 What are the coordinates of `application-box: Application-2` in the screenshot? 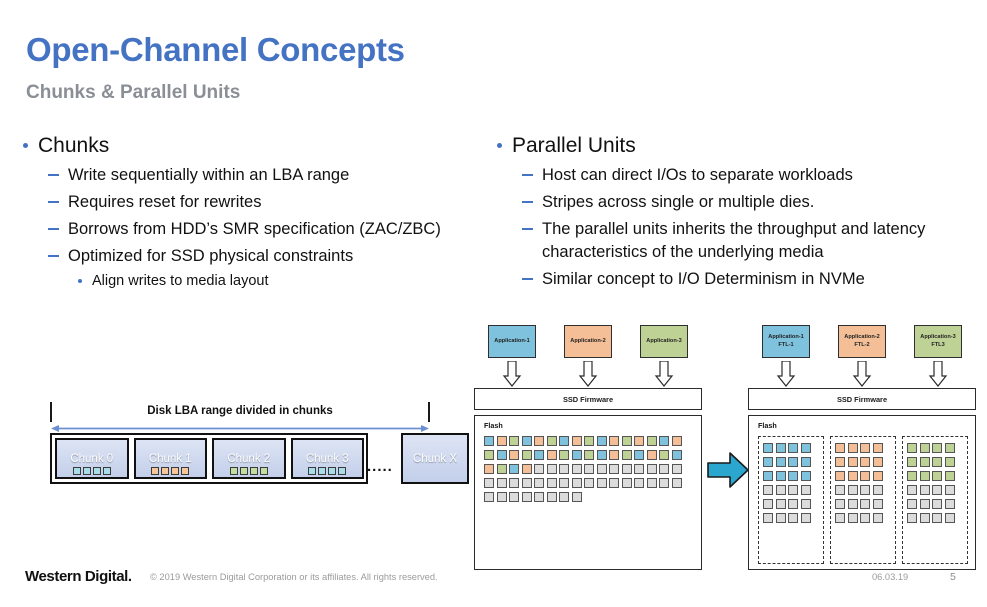 It's located at (588, 341).